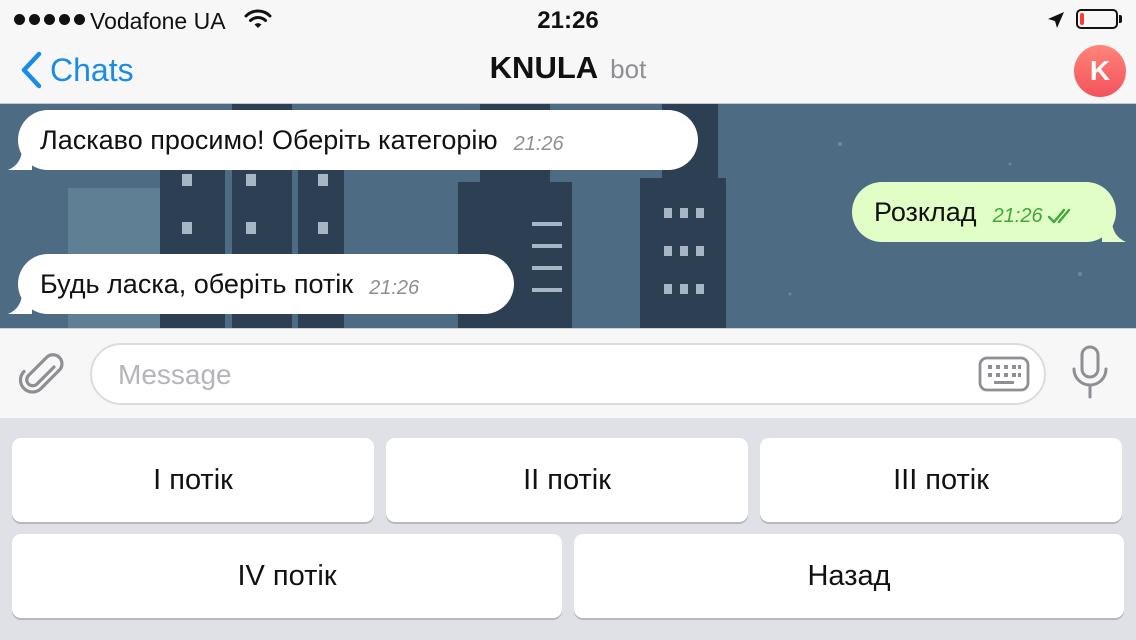  What do you see at coordinates (1097, 19) in the screenshot?
I see `battery-icon` at bounding box center [1097, 19].